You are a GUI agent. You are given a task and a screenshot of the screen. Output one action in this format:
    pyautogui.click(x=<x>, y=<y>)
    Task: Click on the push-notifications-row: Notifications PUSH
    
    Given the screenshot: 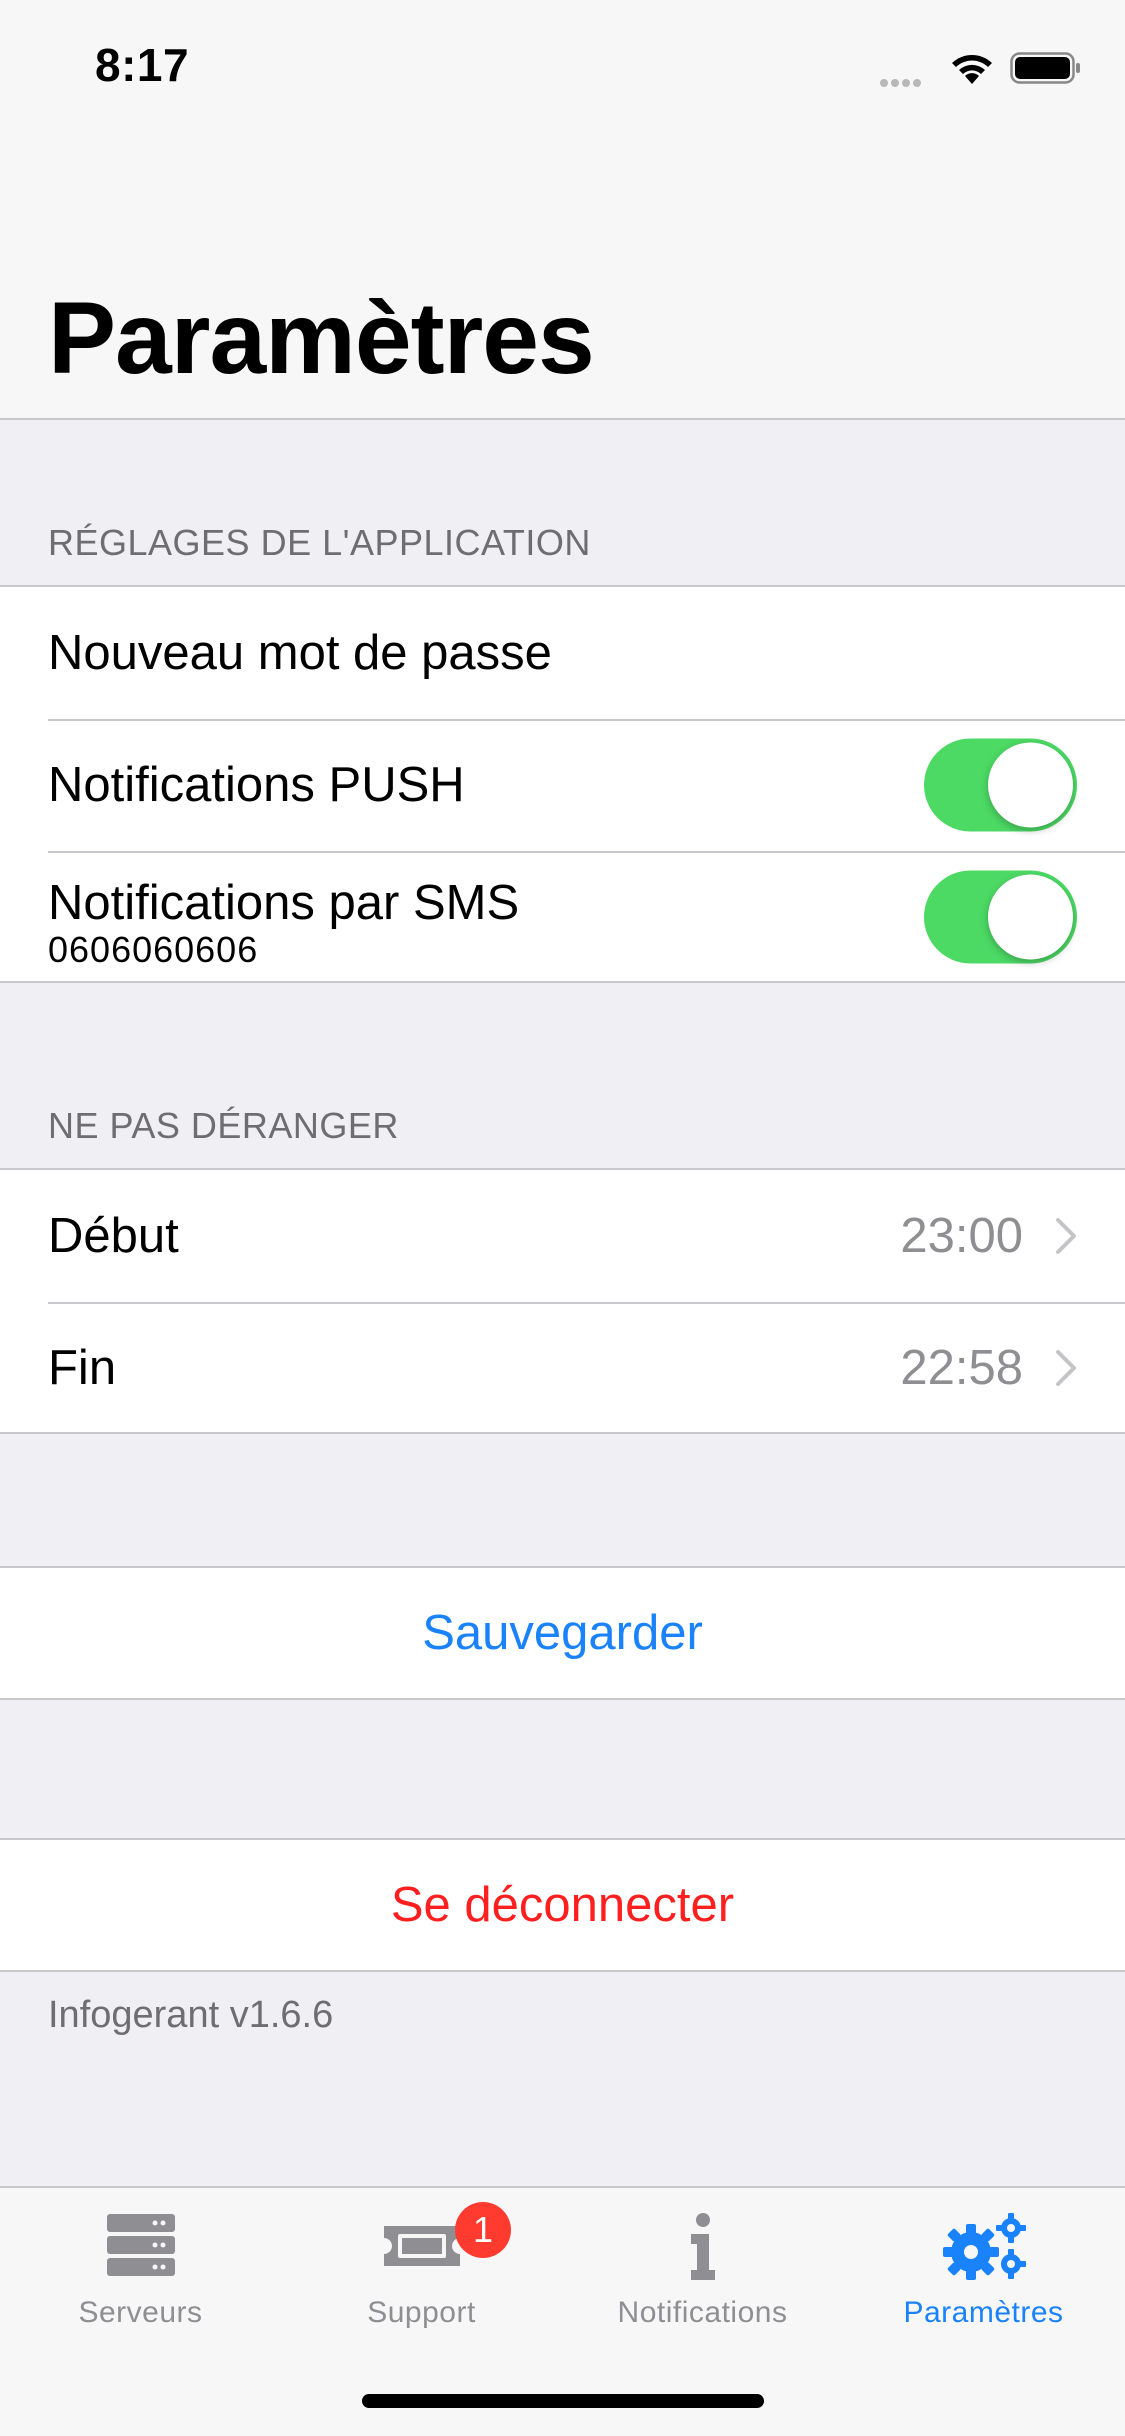 What is the action you would take?
    pyautogui.click(x=562, y=785)
    